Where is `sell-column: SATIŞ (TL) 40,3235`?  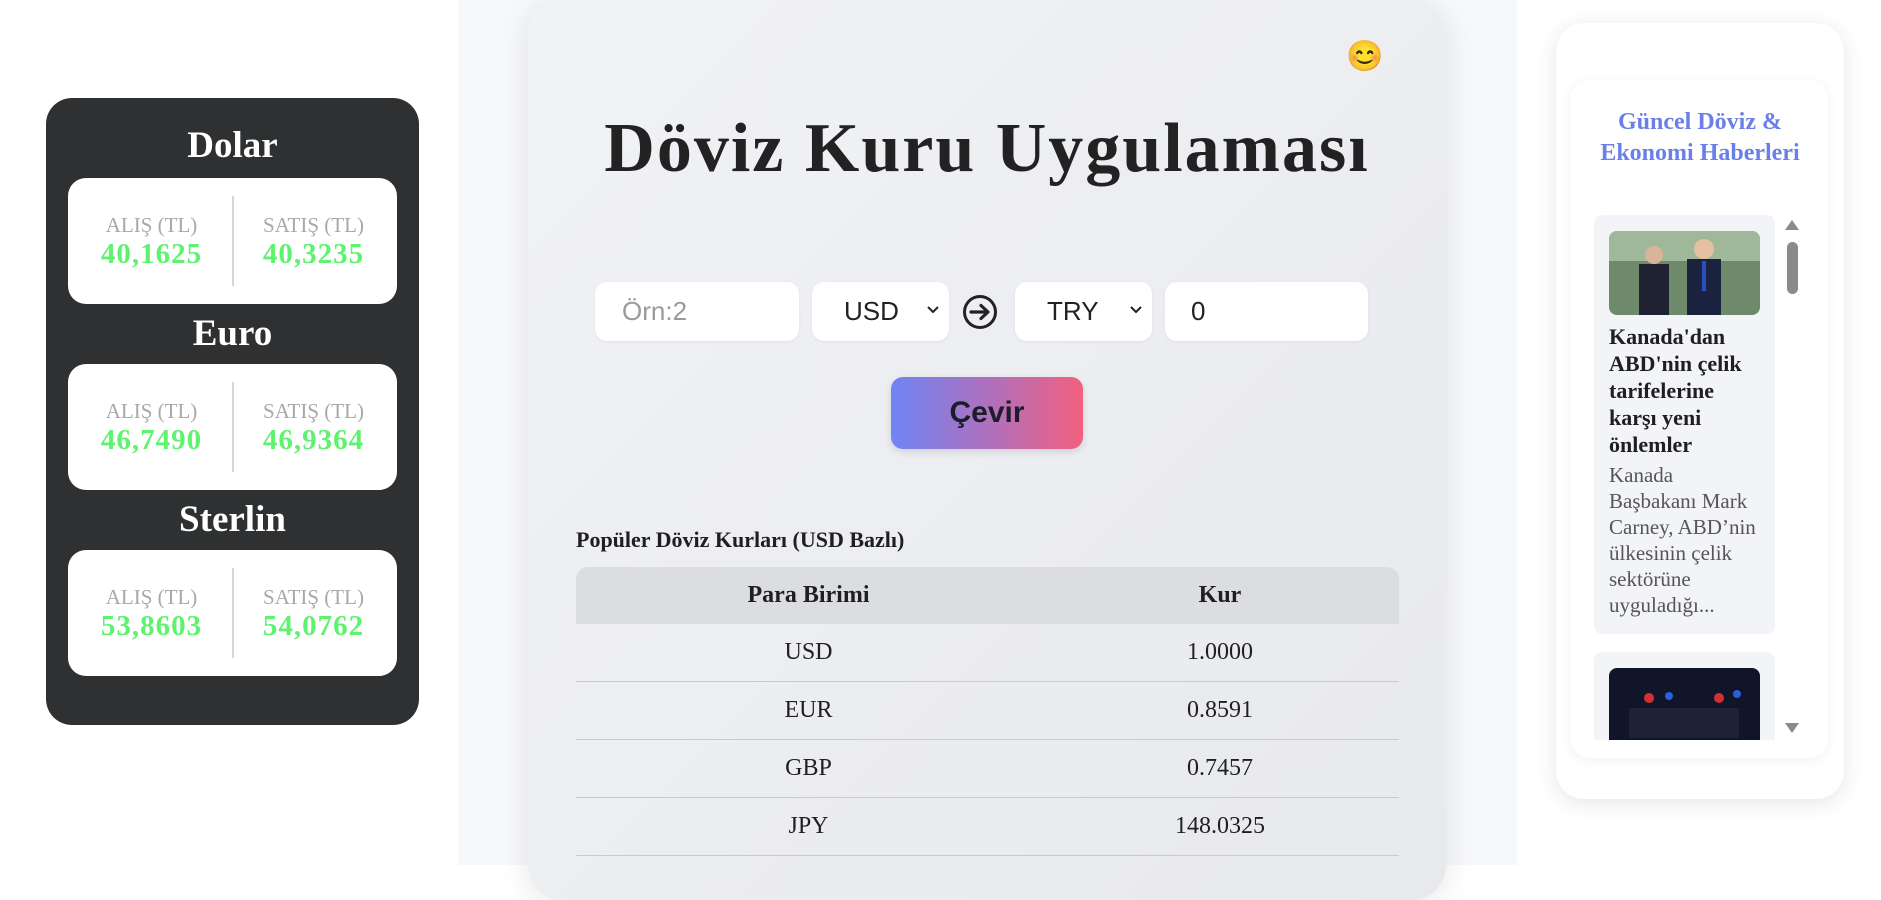 sell-column: SATIŞ (TL) 40,3235 is located at coordinates (314, 241).